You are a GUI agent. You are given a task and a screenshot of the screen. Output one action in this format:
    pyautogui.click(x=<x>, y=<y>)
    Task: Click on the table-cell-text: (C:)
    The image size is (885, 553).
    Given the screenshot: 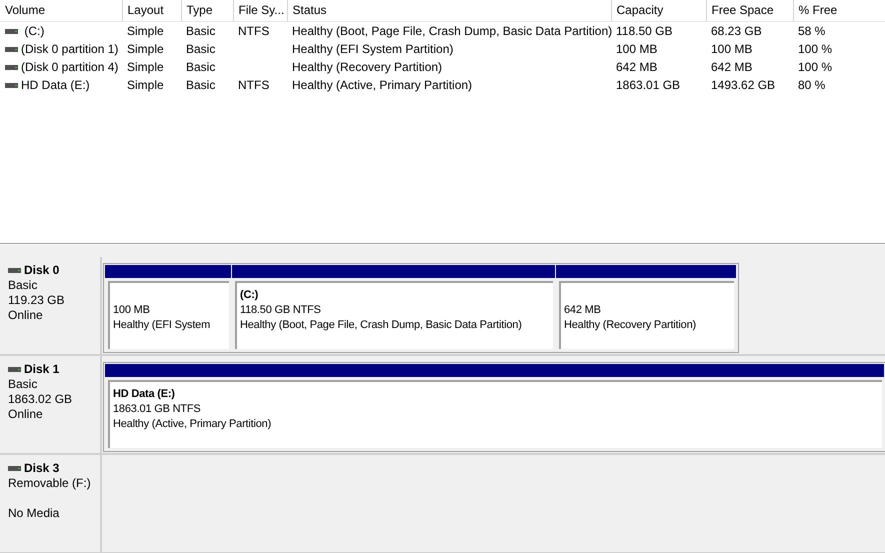 What is the action you would take?
    pyautogui.click(x=33, y=31)
    